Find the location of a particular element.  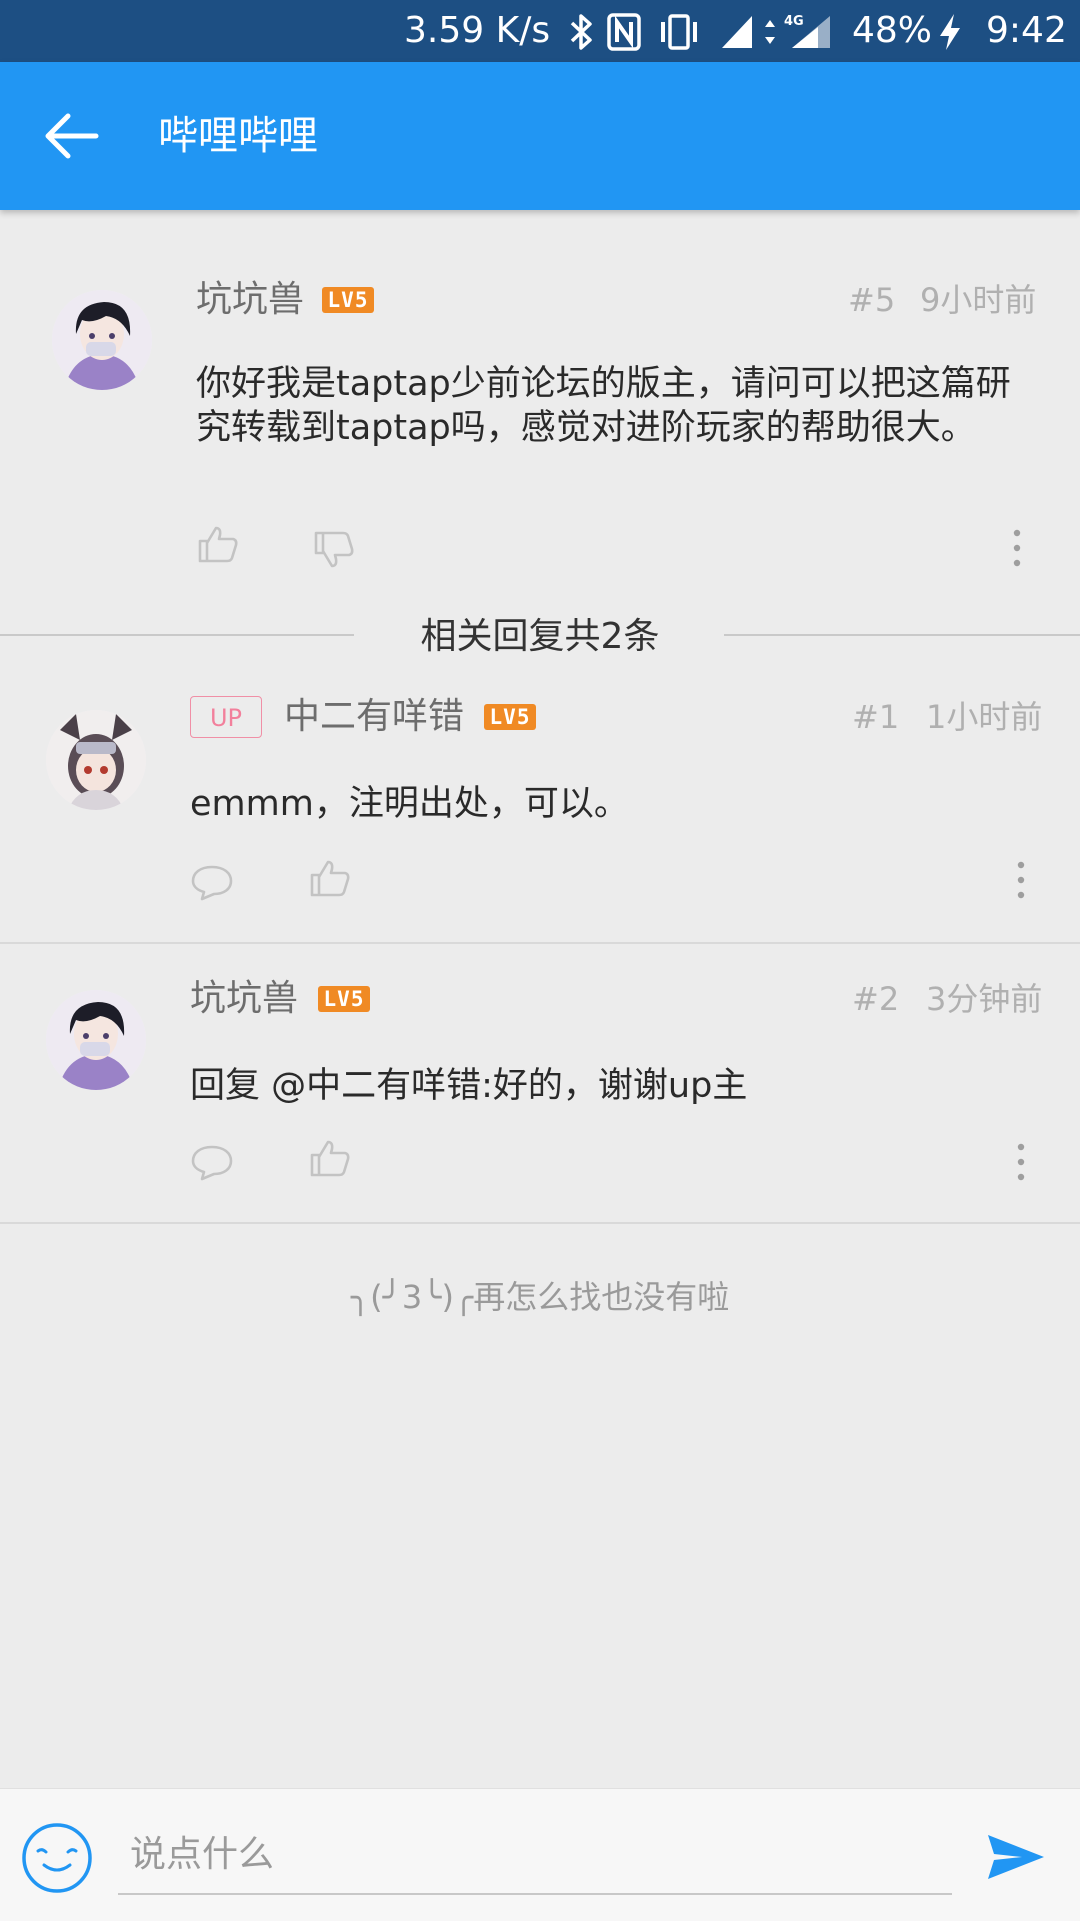

emoji-icon is located at coordinates (57, 1858).